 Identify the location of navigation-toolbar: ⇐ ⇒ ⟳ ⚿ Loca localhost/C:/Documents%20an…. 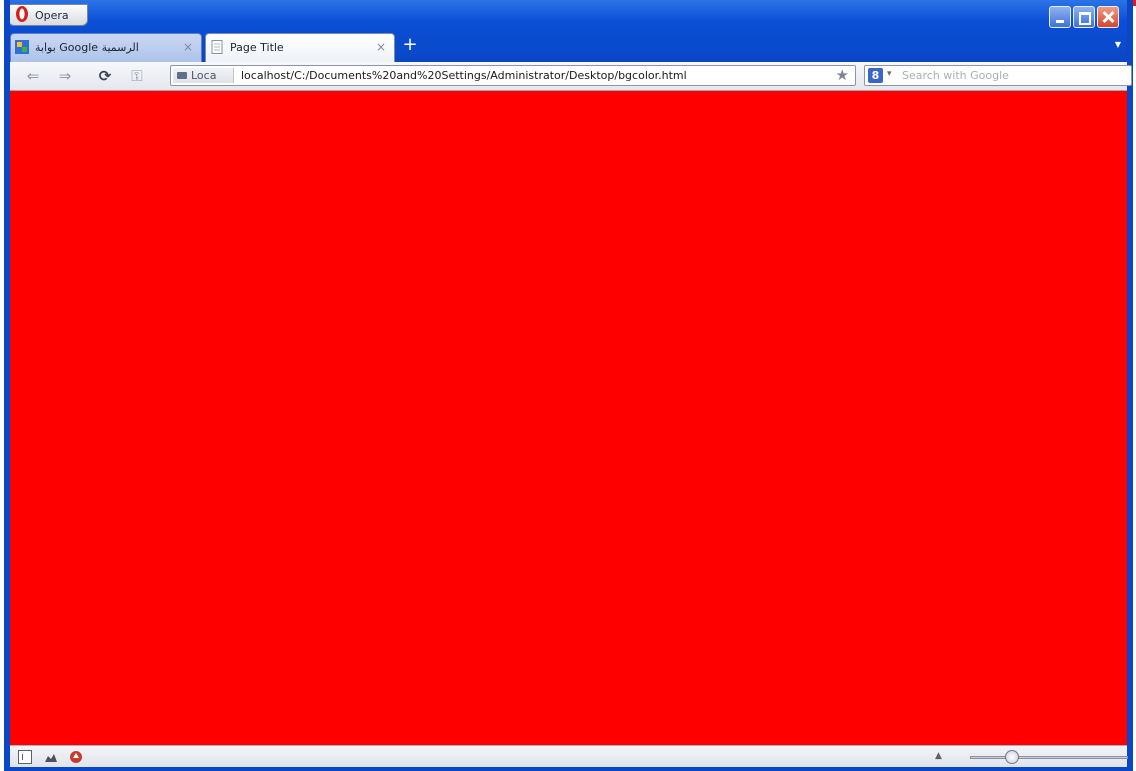
(571, 76).